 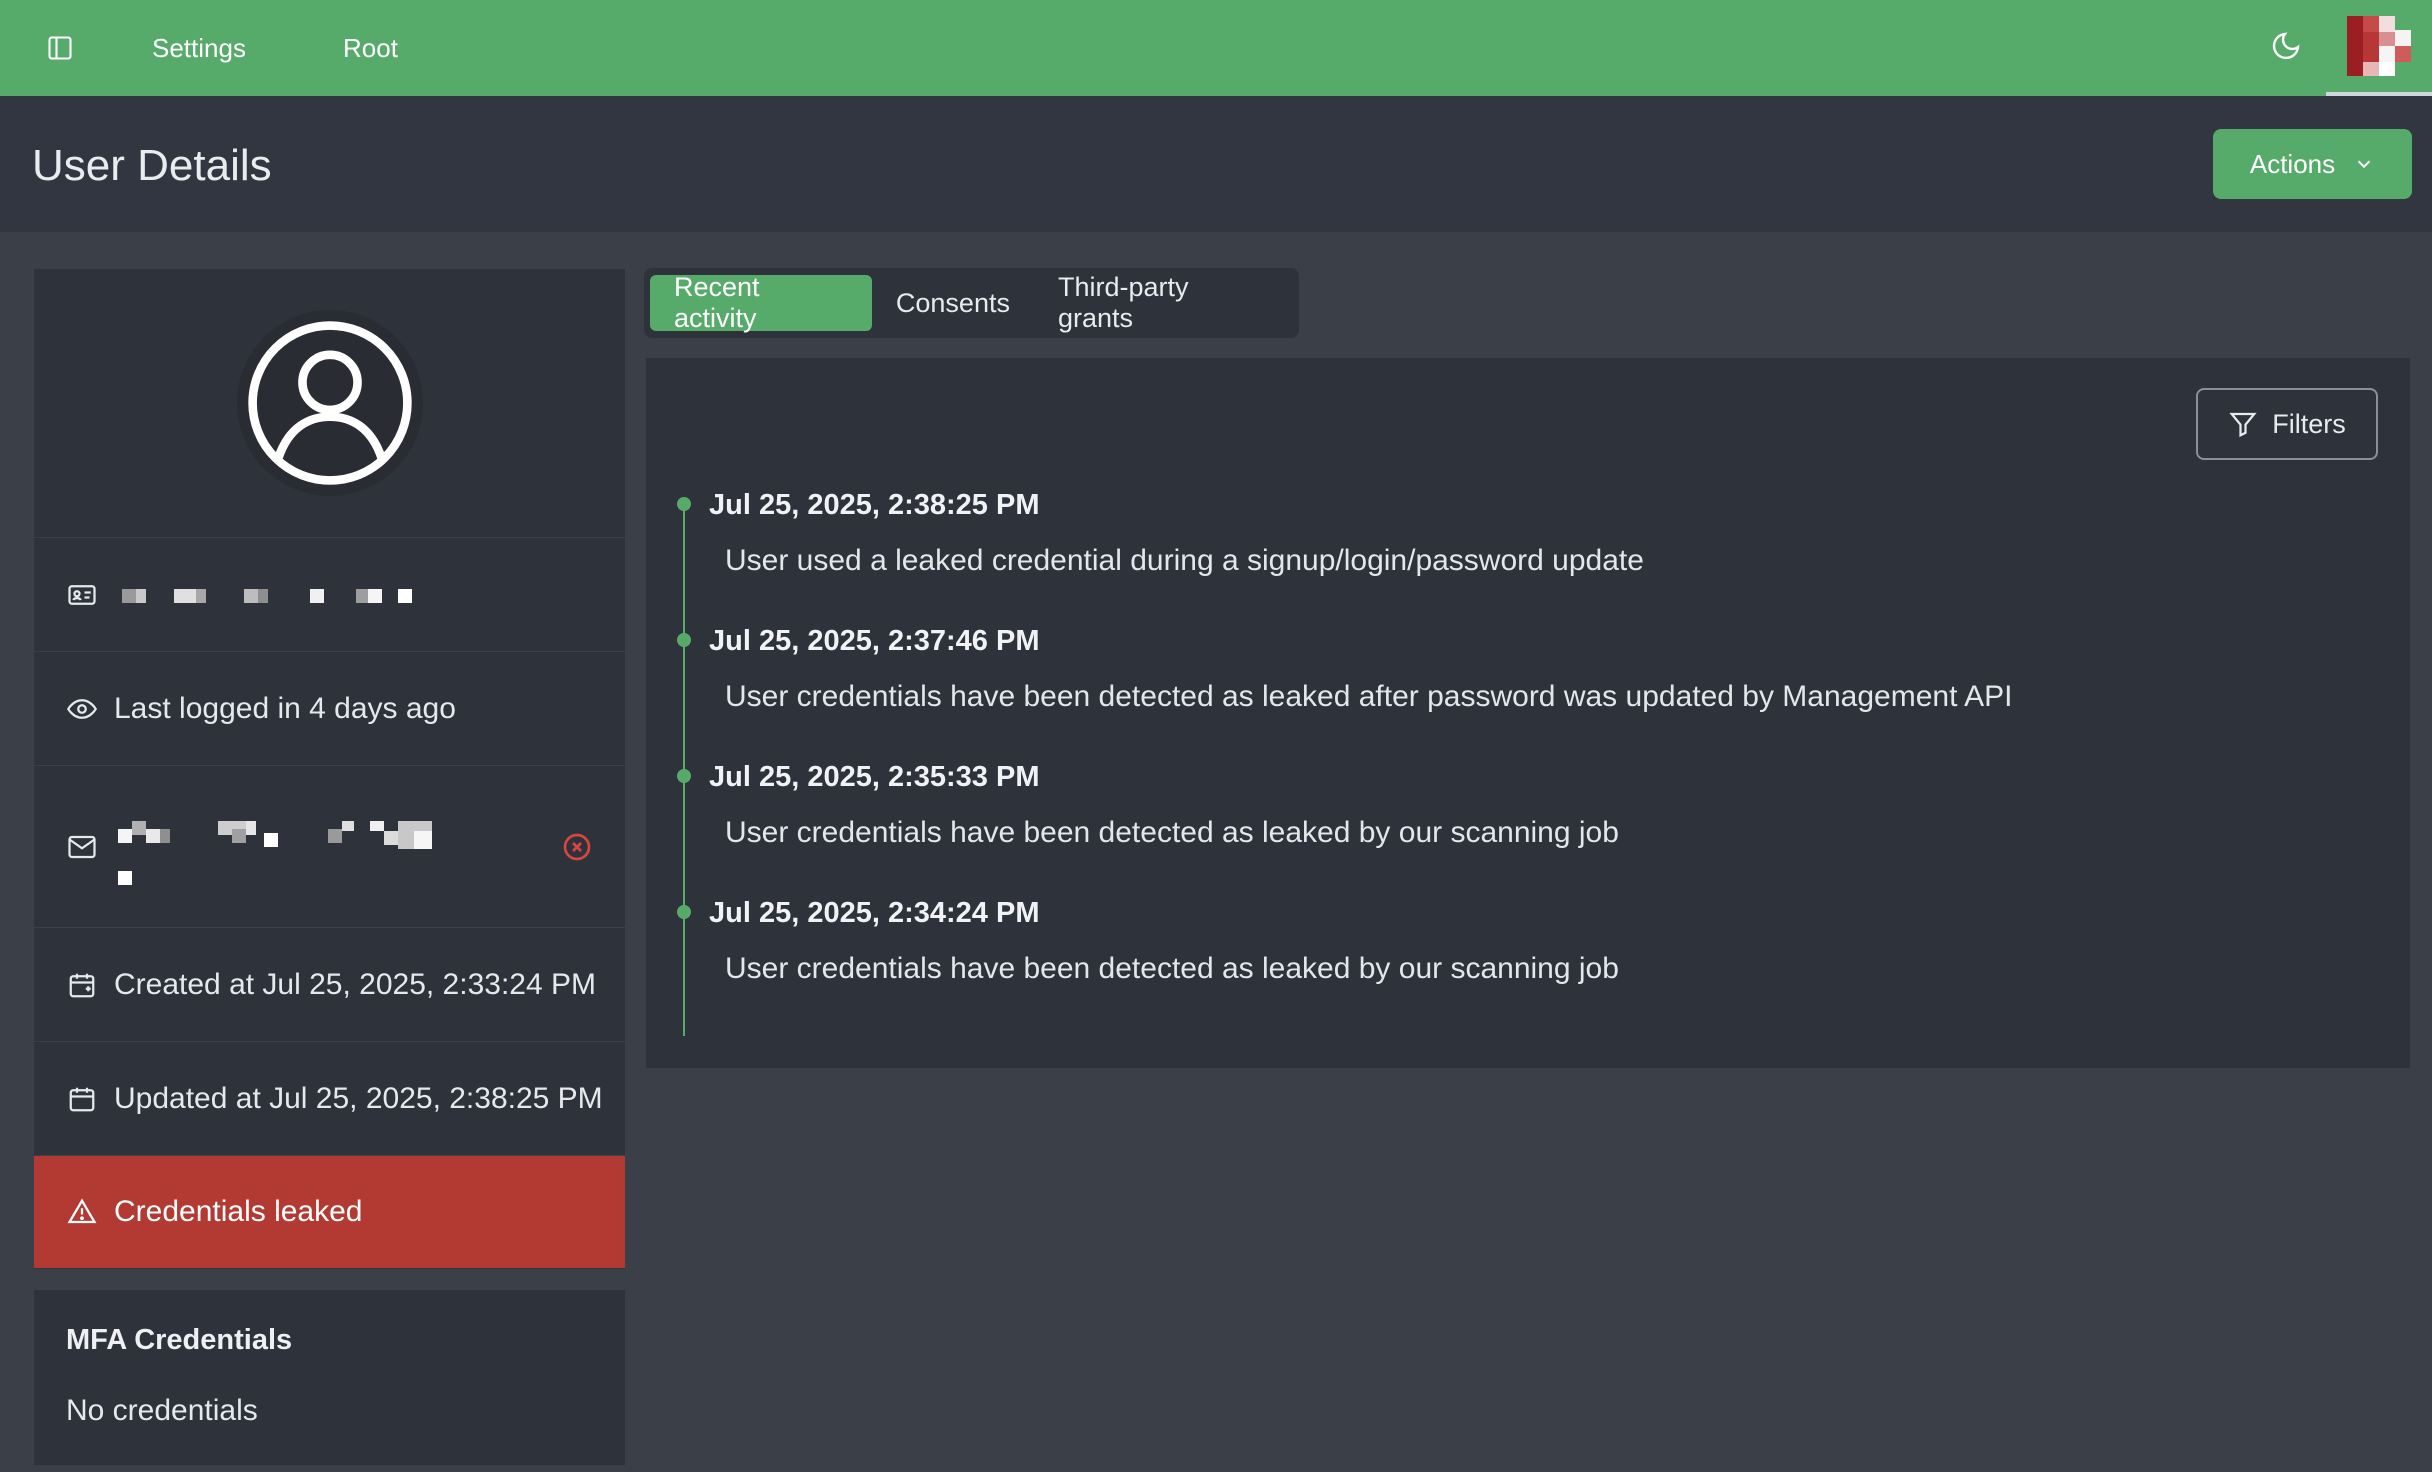 What do you see at coordinates (953, 303) in the screenshot?
I see `tab-consents: Consents` at bounding box center [953, 303].